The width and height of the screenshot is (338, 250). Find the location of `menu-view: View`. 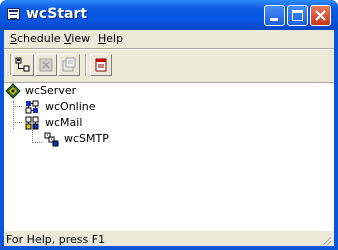

menu-view: View is located at coordinates (77, 38).